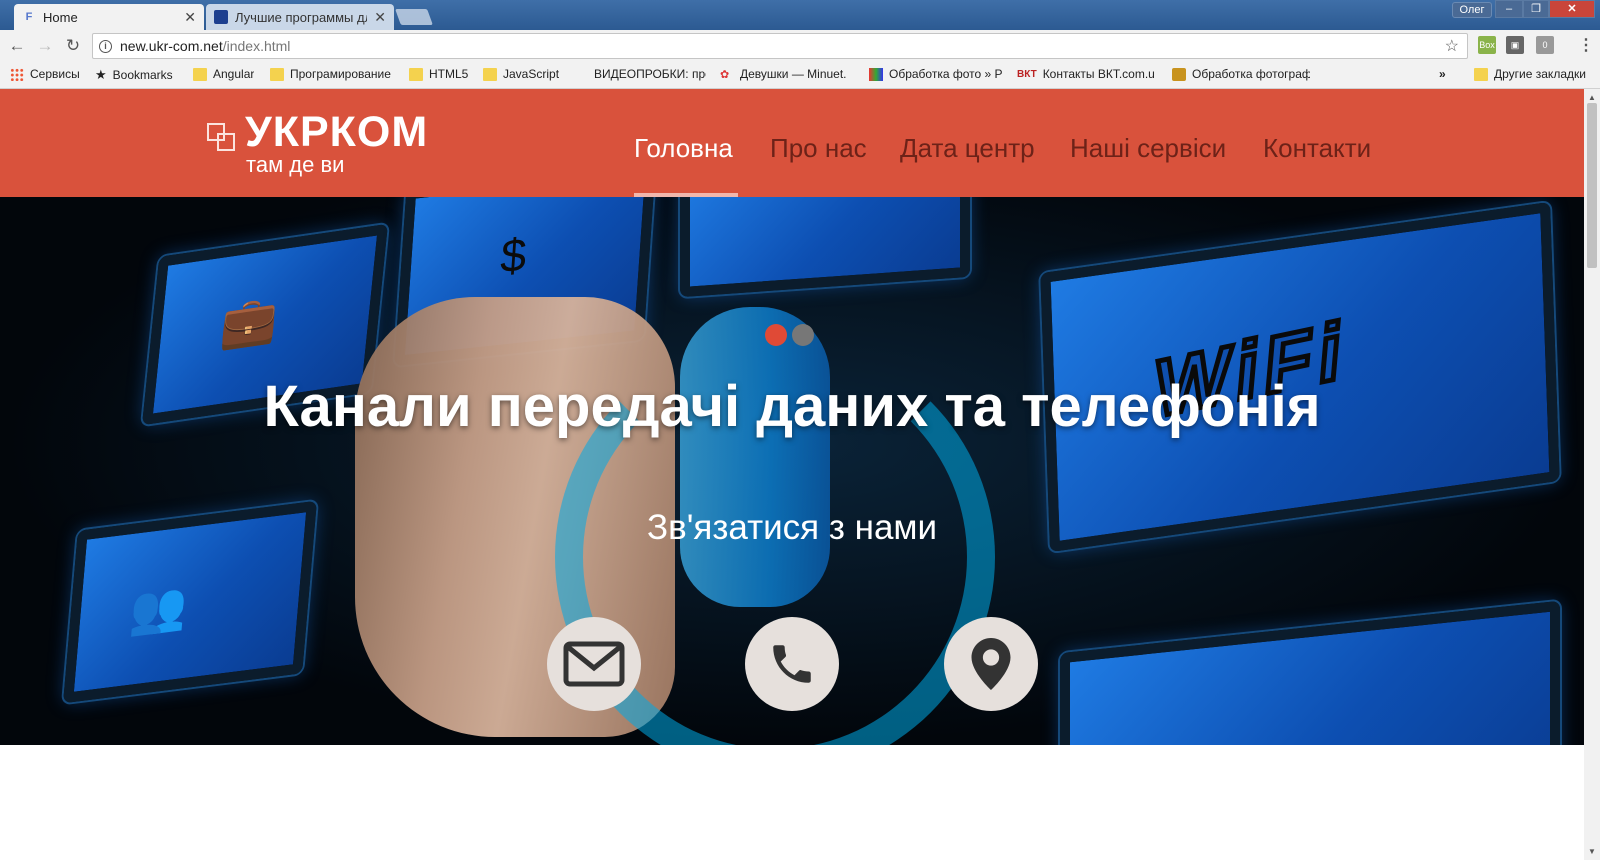 The width and height of the screenshot is (1600, 860). Describe the element at coordinates (725, 74) in the screenshot. I see `minuet-icon: ✿` at that location.